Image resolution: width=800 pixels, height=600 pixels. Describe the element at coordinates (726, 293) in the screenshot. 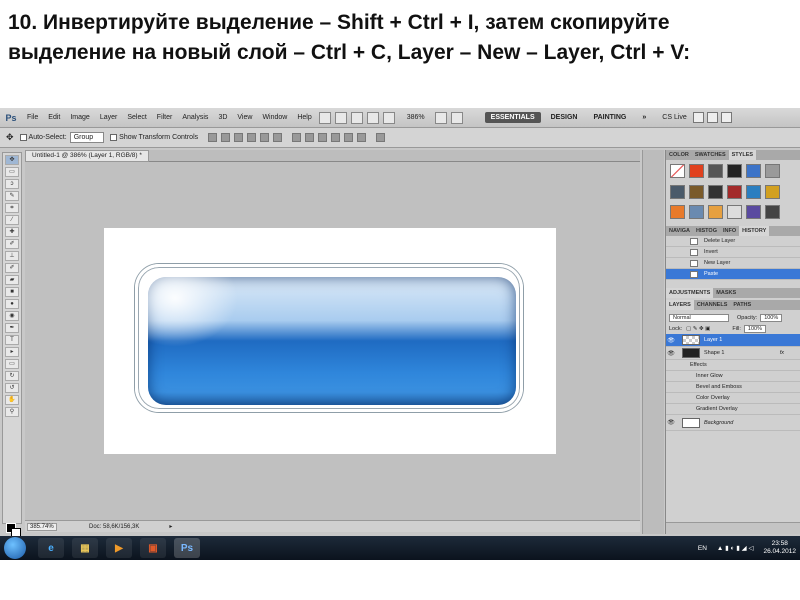

I see `tab-masks: MASKS` at that location.